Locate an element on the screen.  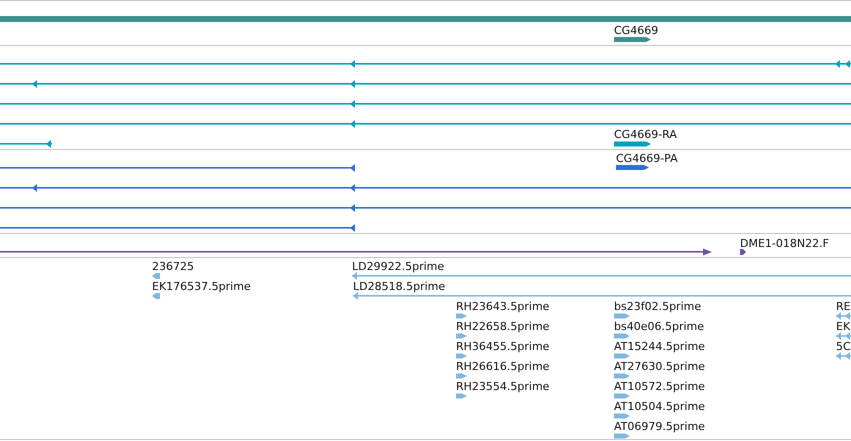
feature-label: bs40e06.5prime is located at coordinates (659, 326).